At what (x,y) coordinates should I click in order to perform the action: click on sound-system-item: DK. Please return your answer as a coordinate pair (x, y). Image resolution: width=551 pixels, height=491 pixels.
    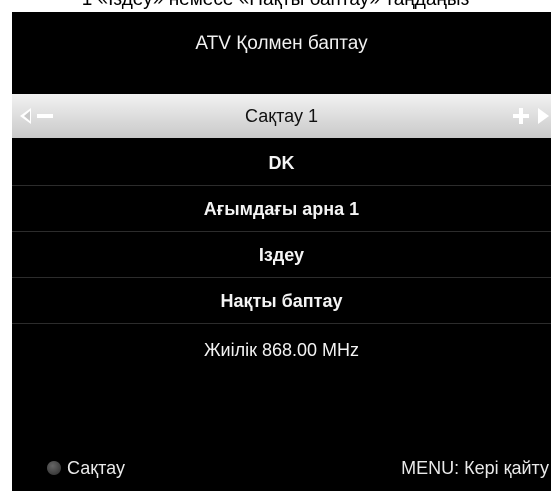
    Looking at the image, I should click on (281, 163).